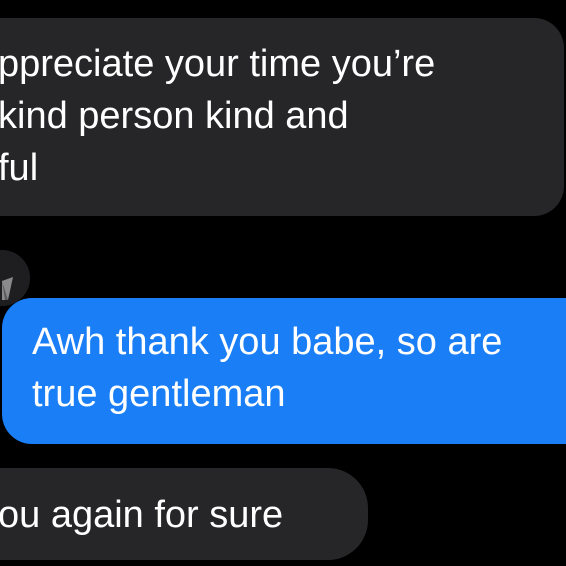 Image resolution: width=566 pixels, height=566 pixels. I want to click on message-text-line: ou again for sure, so click(142, 515).